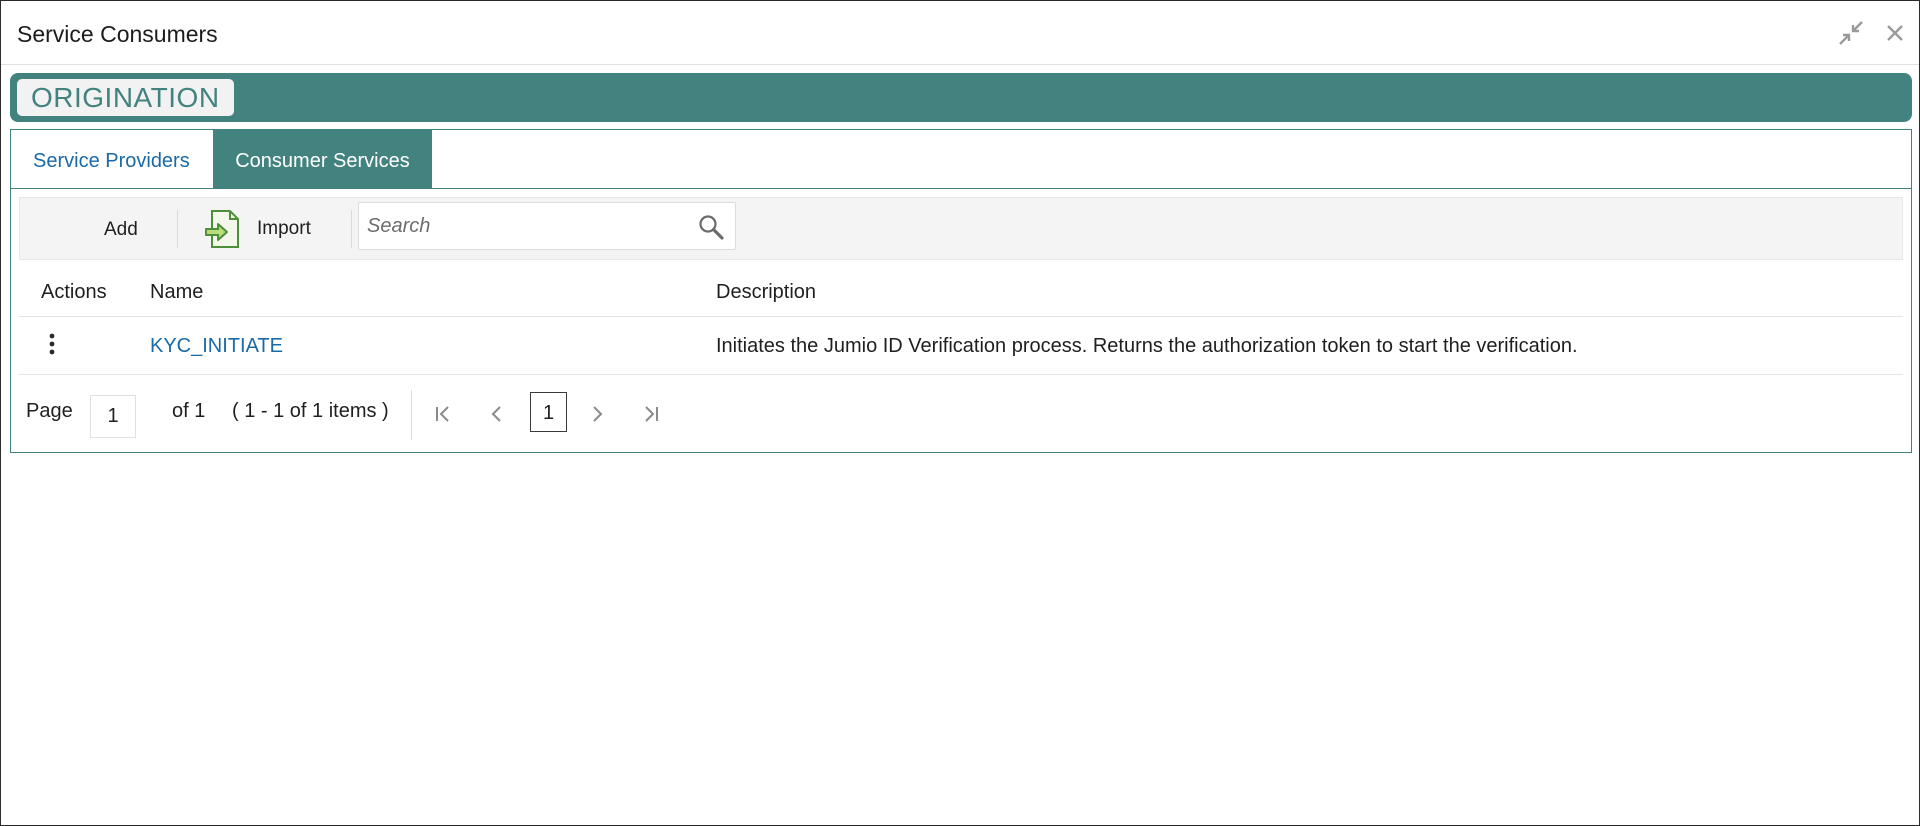 The image size is (1920, 826). What do you see at coordinates (125, 97) in the screenshot?
I see `banner-label: ORIGINATION` at bounding box center [125, 97].